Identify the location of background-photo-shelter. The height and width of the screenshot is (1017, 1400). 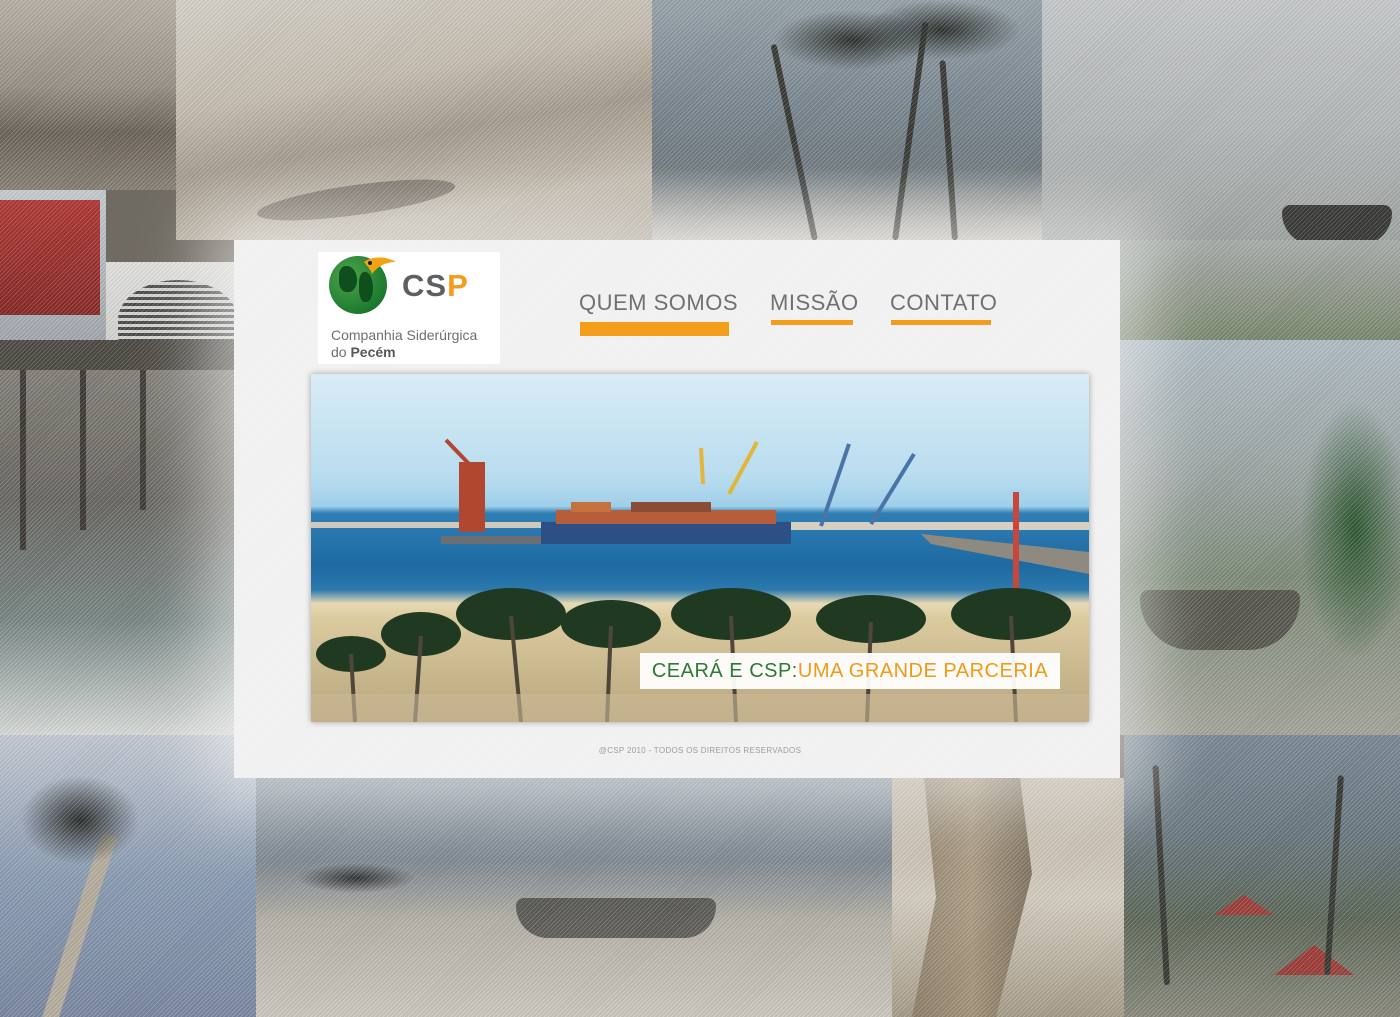
(1250, 290).